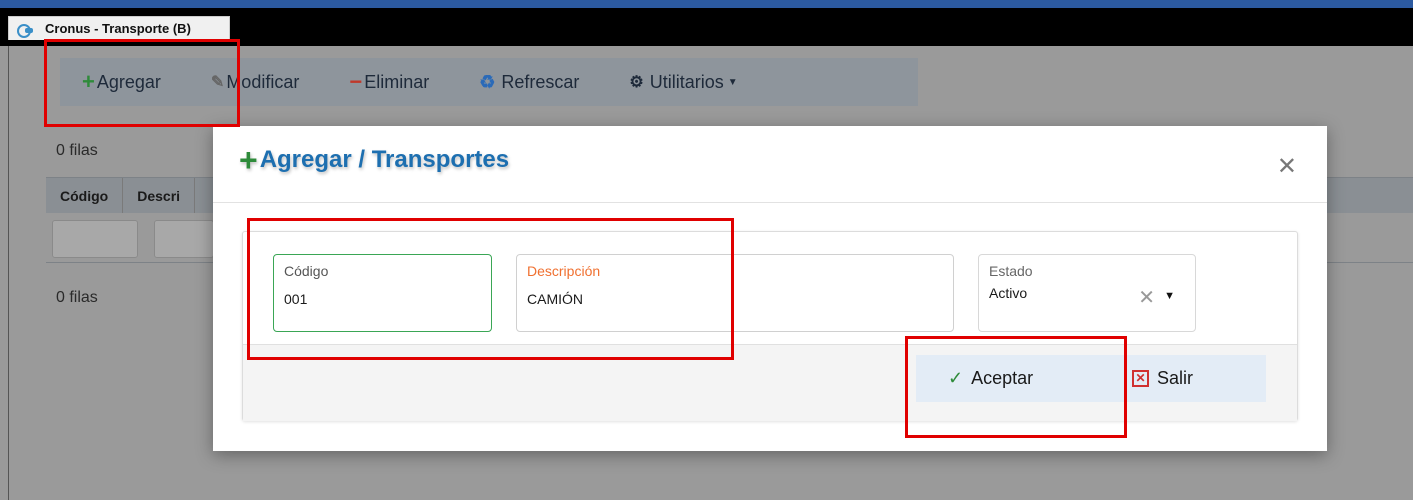  I want to click on estado-label: Estado, so click(1011, 271).